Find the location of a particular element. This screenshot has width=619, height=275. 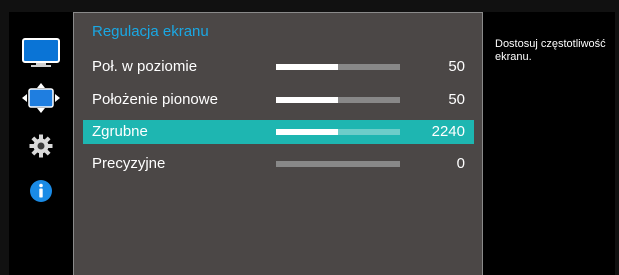

menu-item-label: Zgrubne is located at coordinates (120, 131).